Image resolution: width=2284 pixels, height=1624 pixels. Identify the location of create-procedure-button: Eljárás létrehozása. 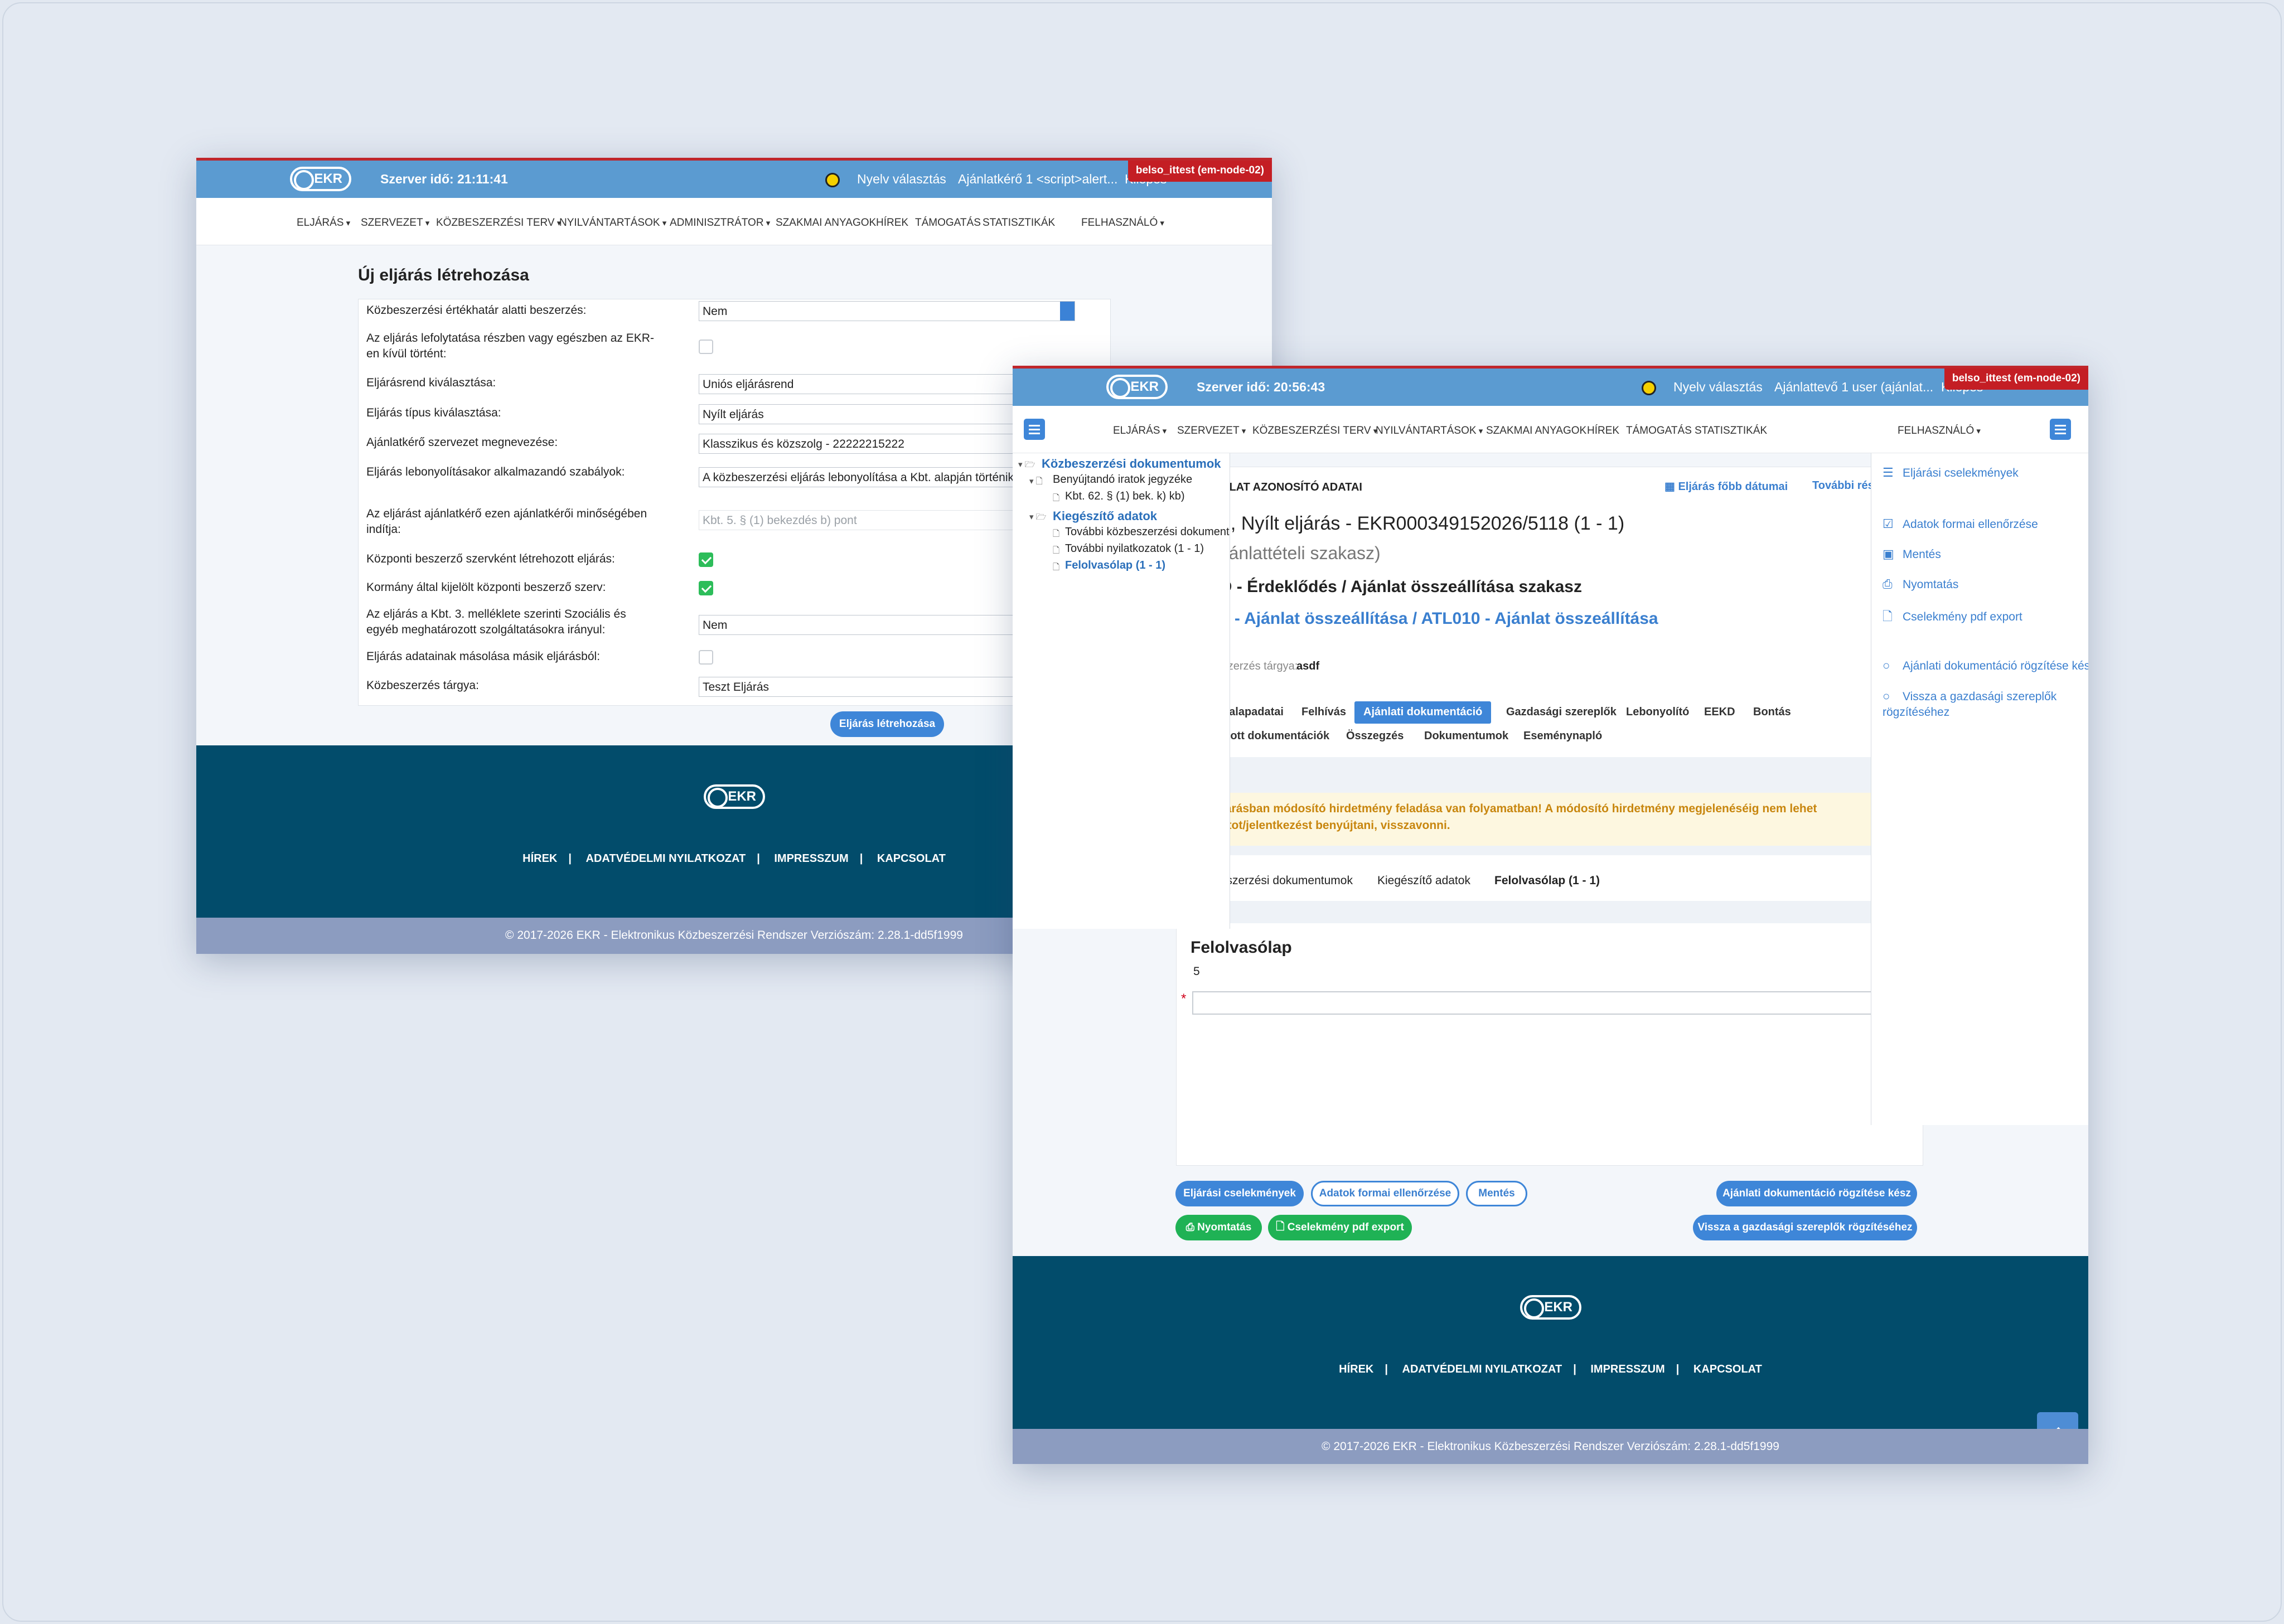
(887, 724).